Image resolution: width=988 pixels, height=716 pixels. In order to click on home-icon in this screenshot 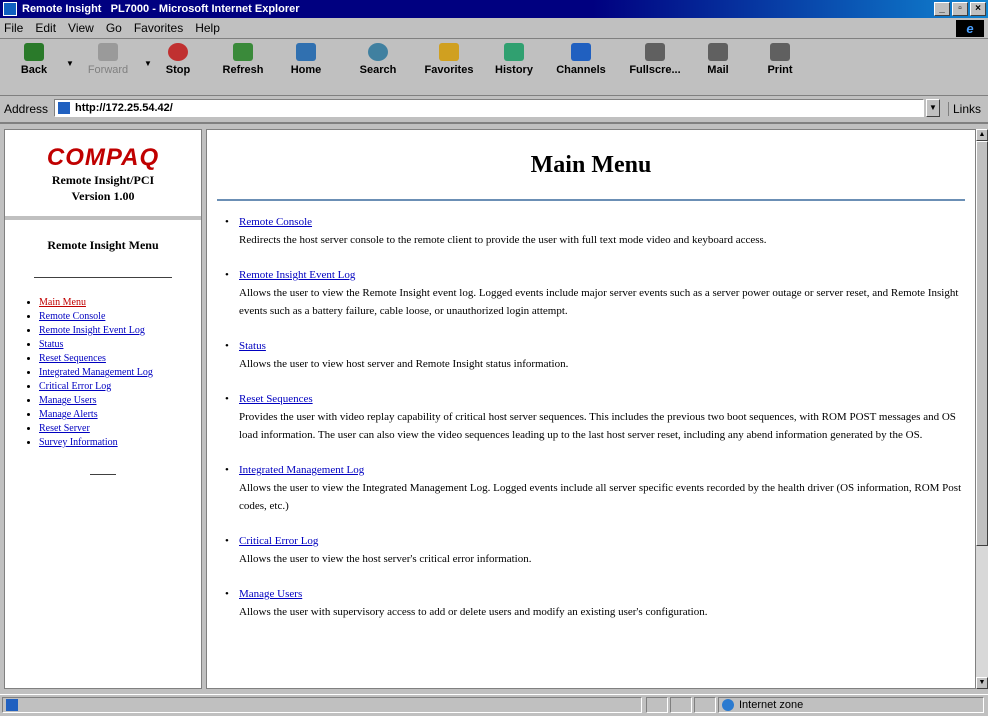, I will do `click(306, 52)`.